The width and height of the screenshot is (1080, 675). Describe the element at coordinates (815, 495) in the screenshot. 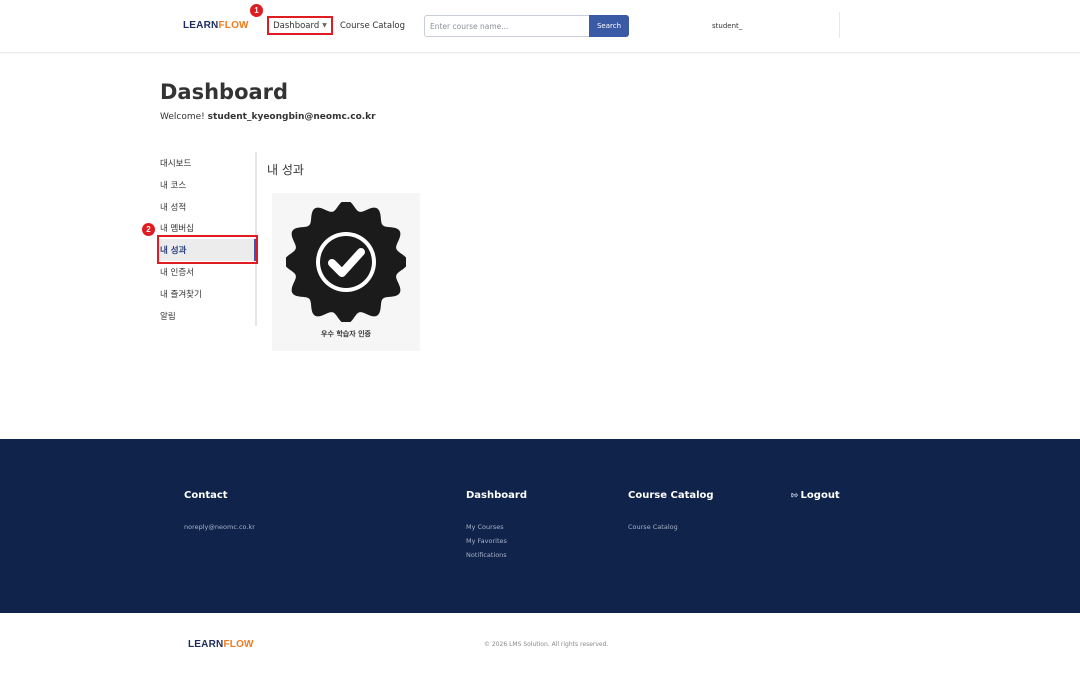

I see `footer-logout-link: ⇰ Logout` at that location.